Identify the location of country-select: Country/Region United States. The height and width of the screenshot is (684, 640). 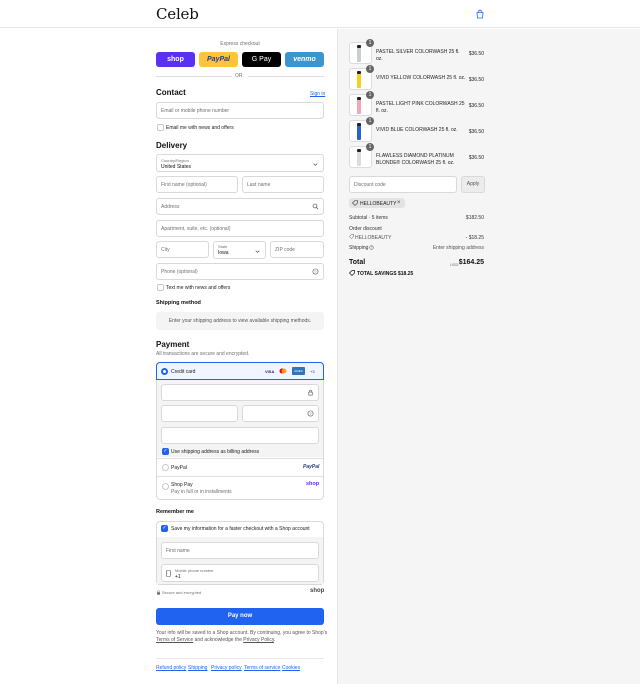
(240, 163).